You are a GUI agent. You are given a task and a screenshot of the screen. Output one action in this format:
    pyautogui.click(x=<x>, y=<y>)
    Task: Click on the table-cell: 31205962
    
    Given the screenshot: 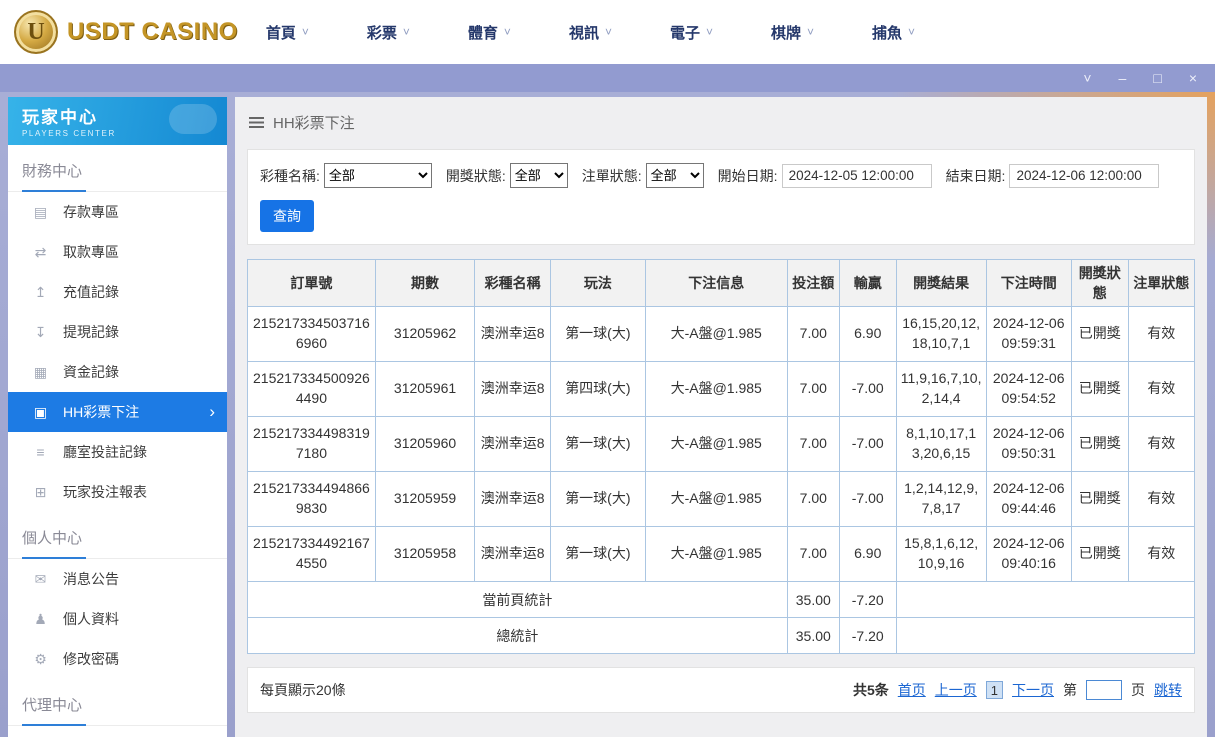 What is the action you would take?
    pyautogui.click(x=425, y=334)
    